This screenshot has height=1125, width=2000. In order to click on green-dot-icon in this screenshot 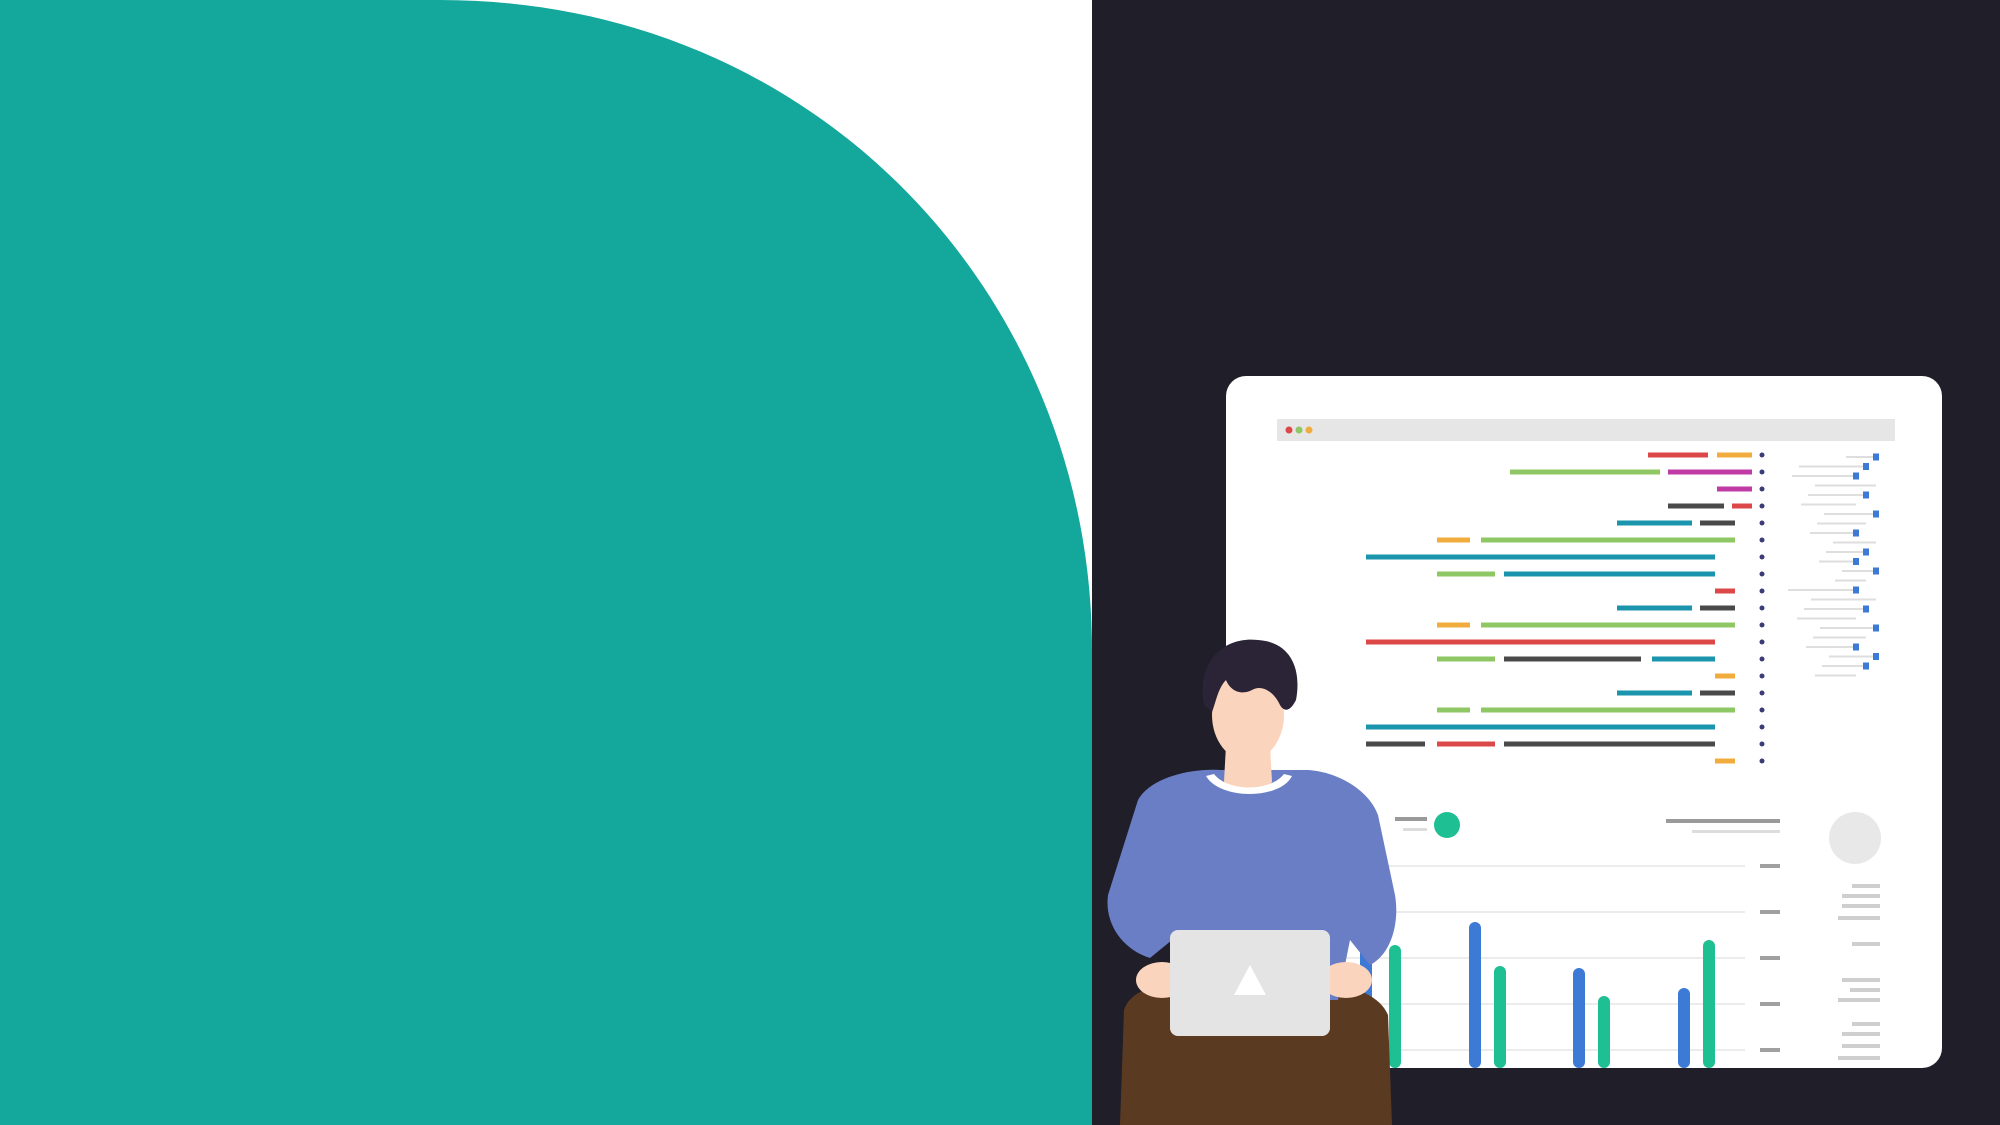, I will do `click(1299, 430)`.